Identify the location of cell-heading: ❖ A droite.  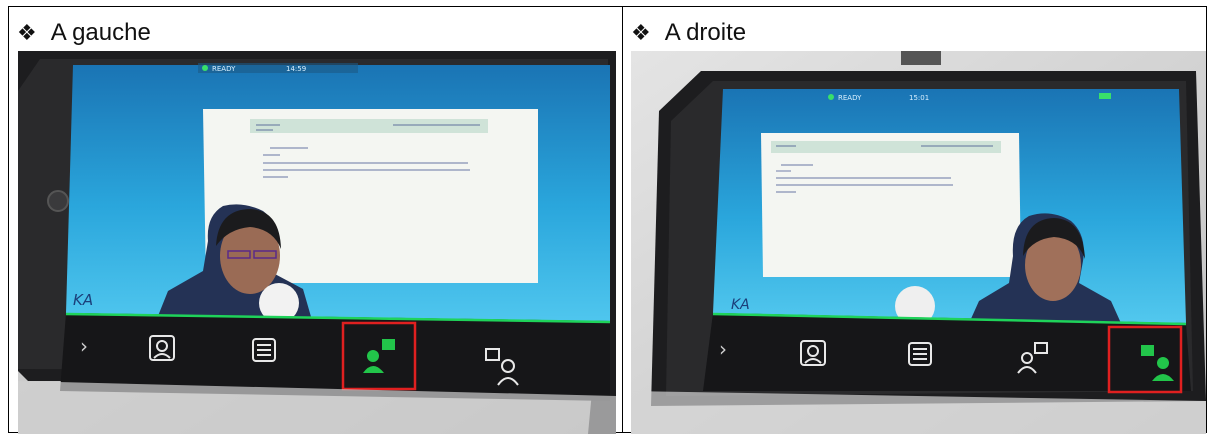
(688, 33).